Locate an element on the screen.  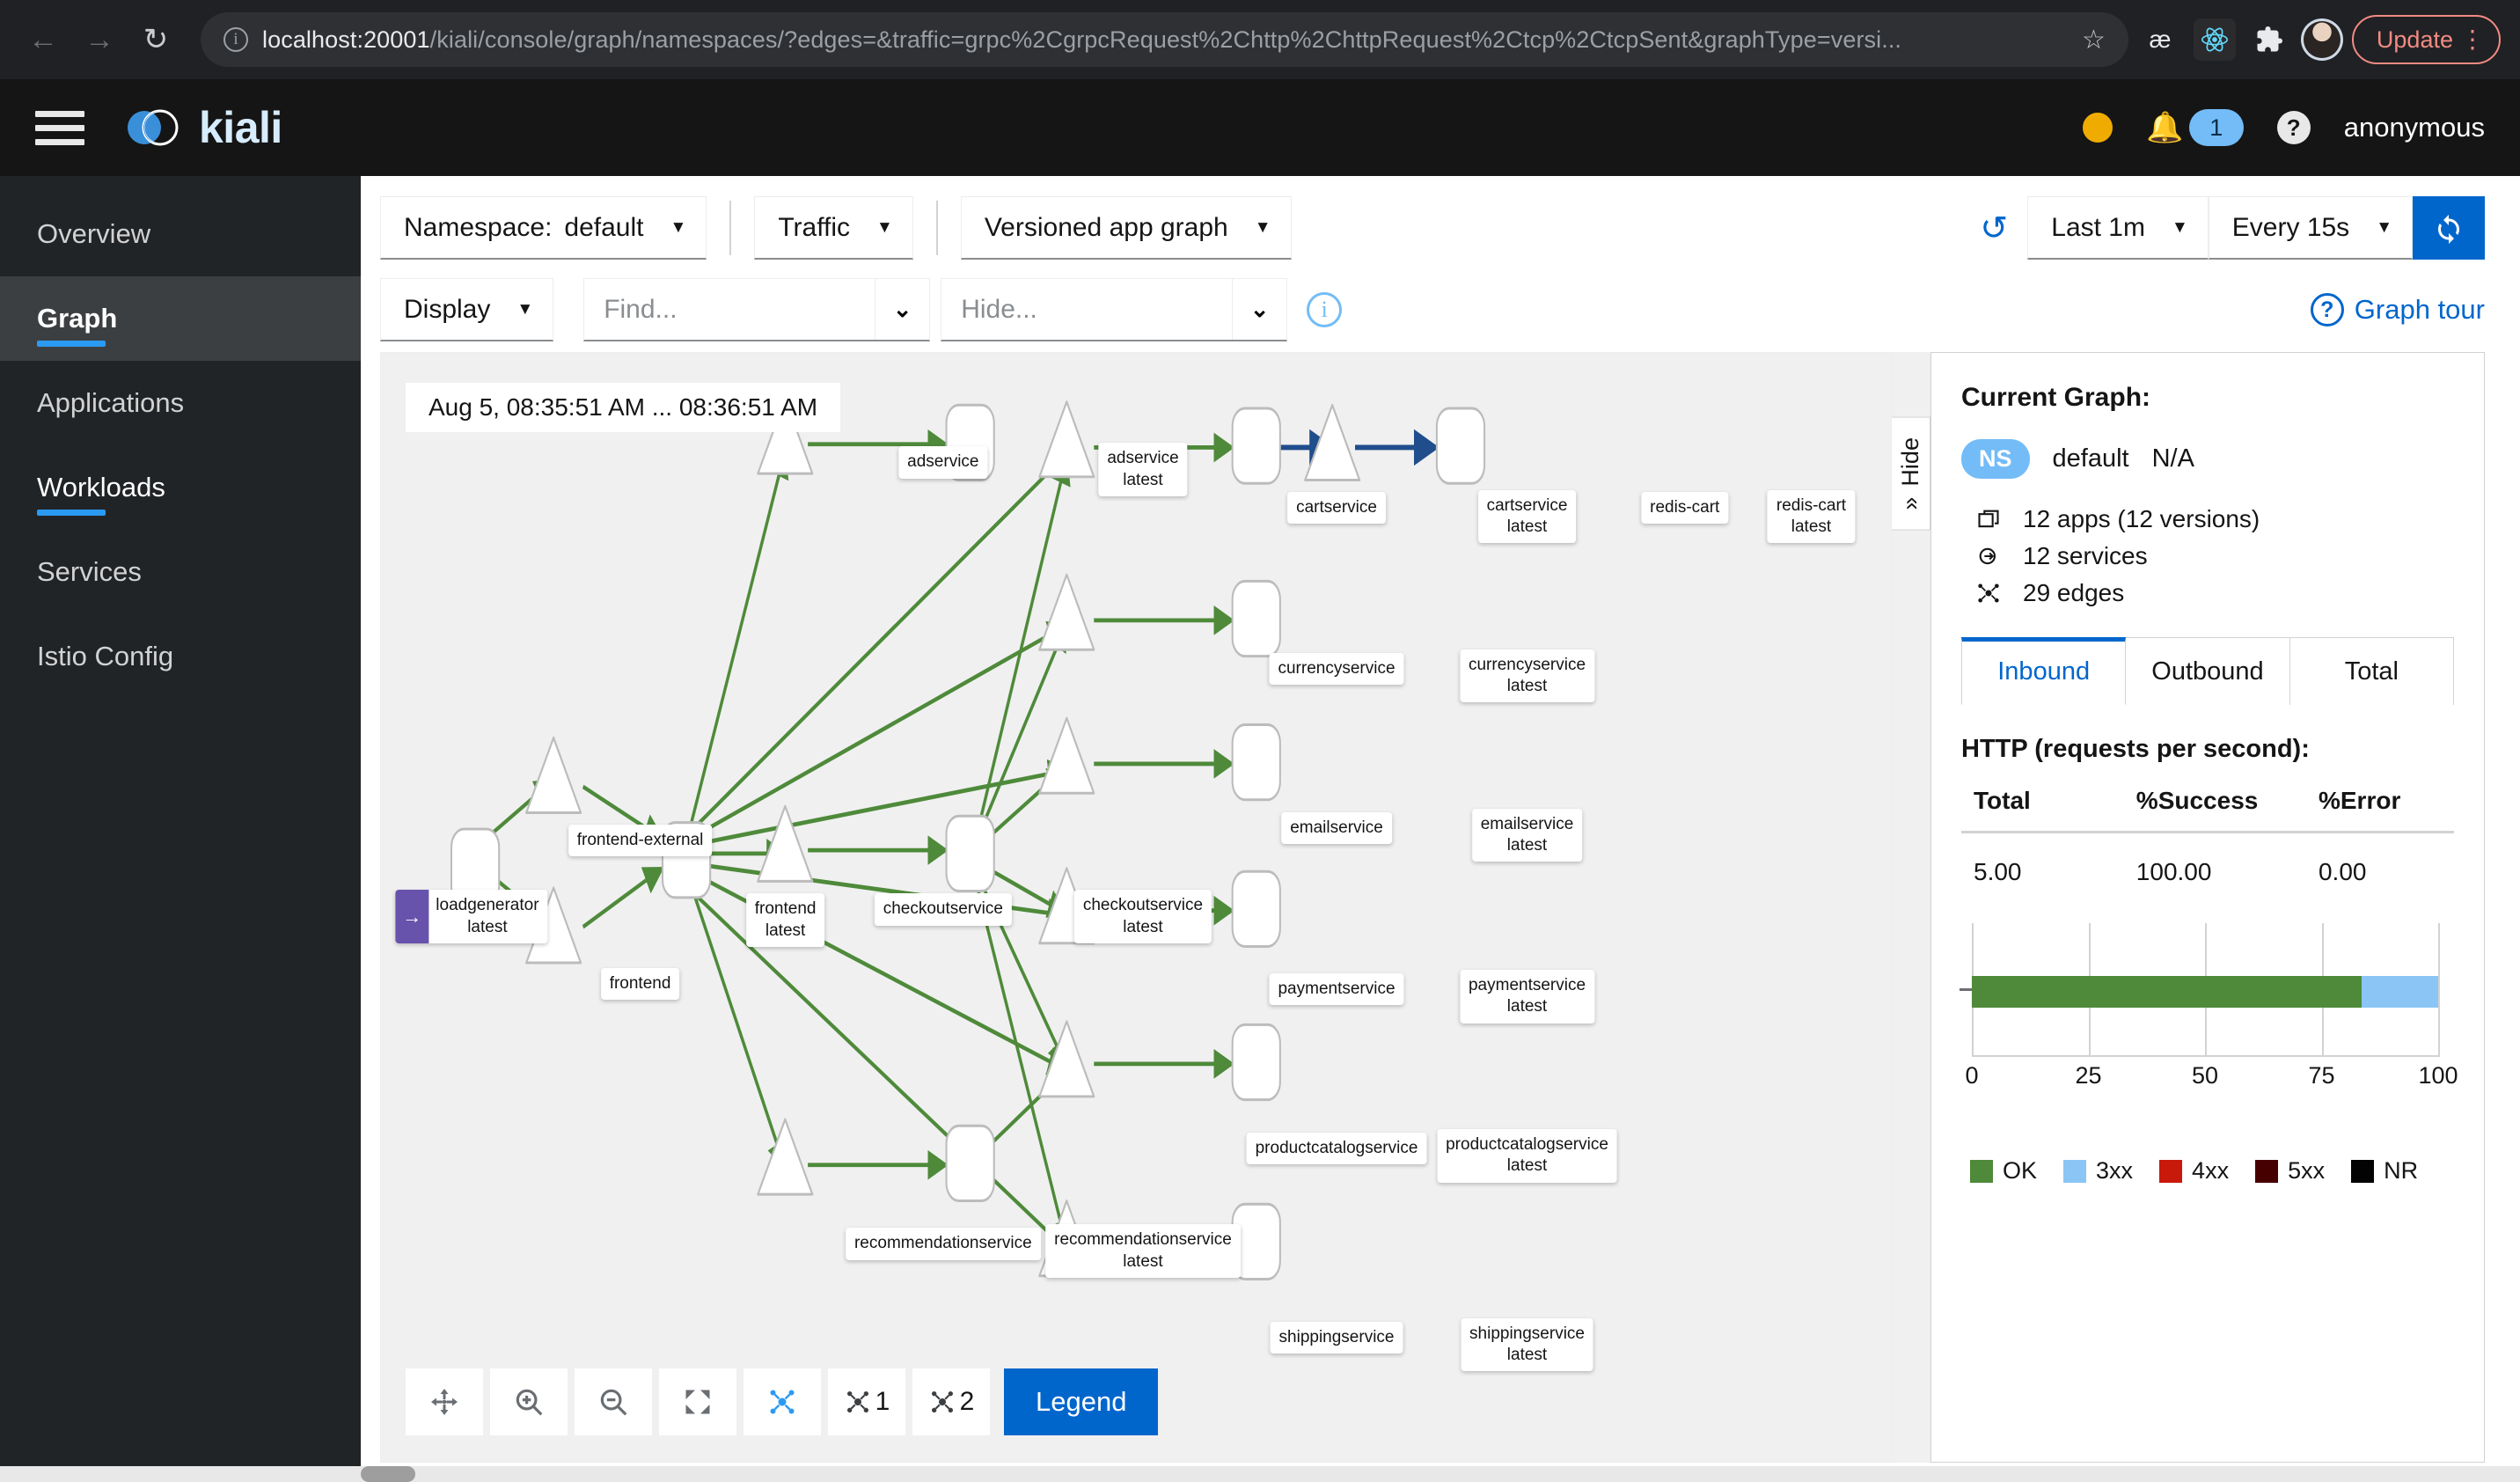
graph-node-label-frontend-latest: frontend latest is located at coordinates (785, 920).